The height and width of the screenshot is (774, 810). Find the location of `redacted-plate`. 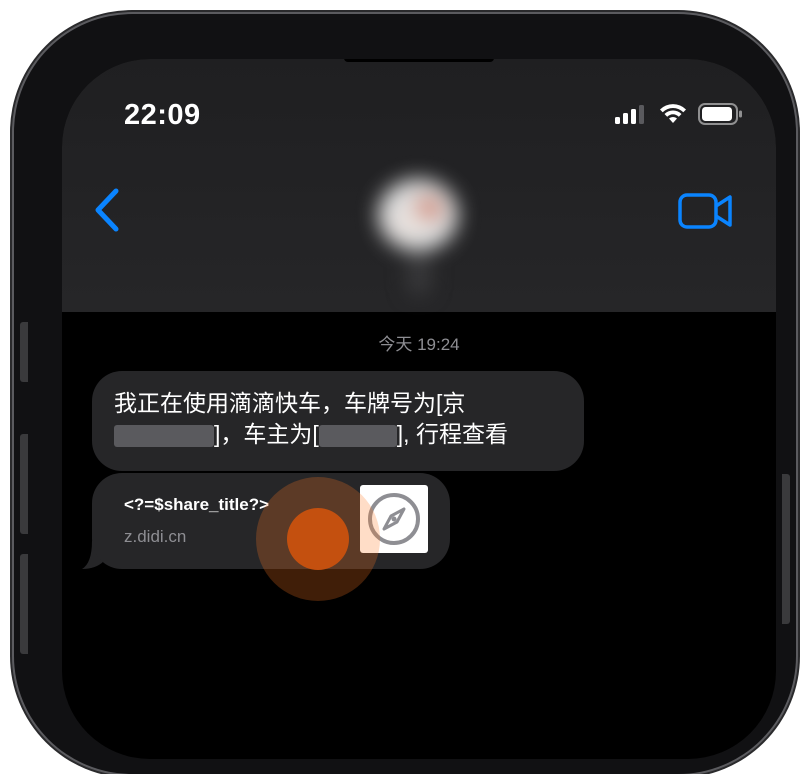

redacted-plate is located at coordinates (164, 435).